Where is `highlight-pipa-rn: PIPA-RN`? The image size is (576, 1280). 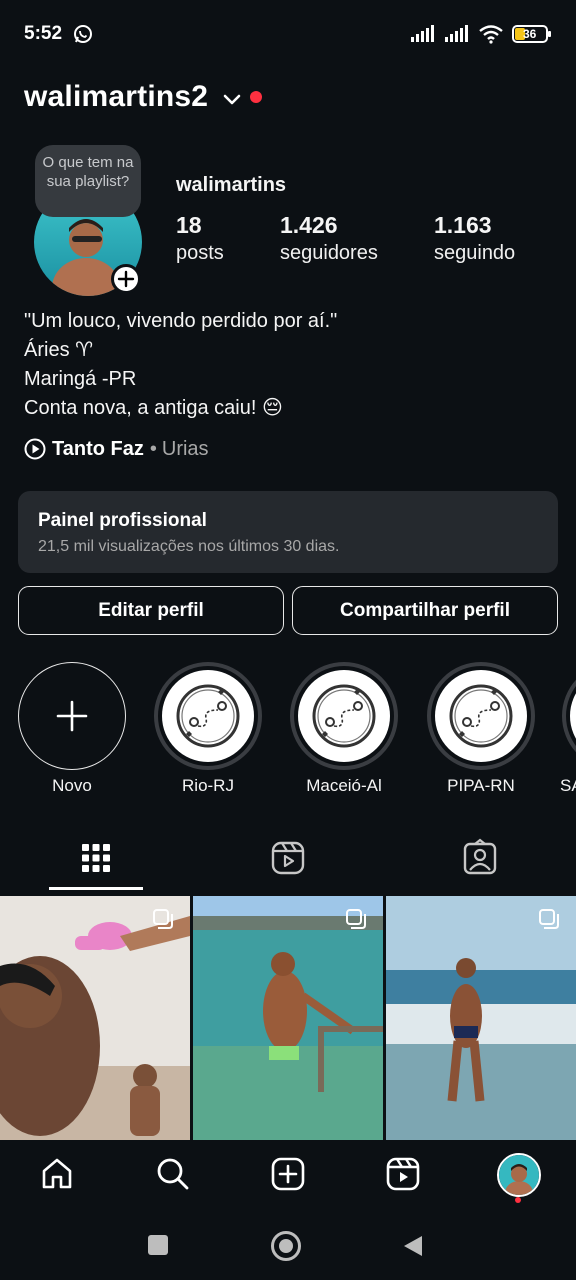
highlight-pipa-rn: PIPA-RN is located at coordinates (481, 728).